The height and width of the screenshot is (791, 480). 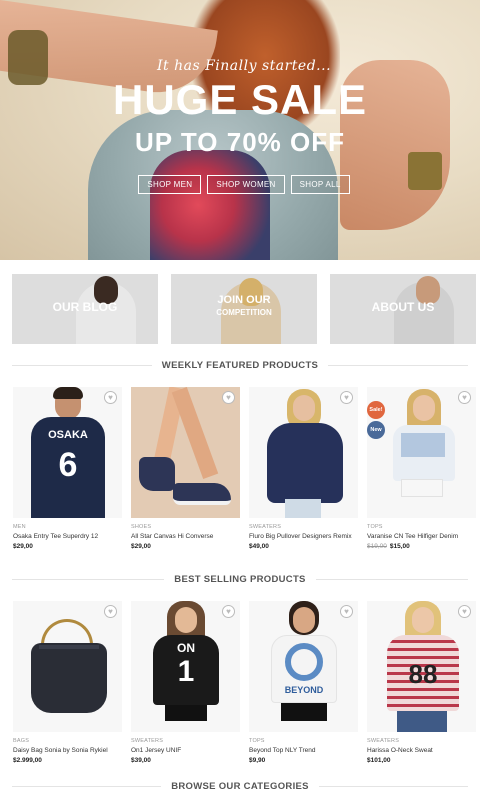 I want to click on banner-about-us: ABOUT US, so click(x=403, y=309).